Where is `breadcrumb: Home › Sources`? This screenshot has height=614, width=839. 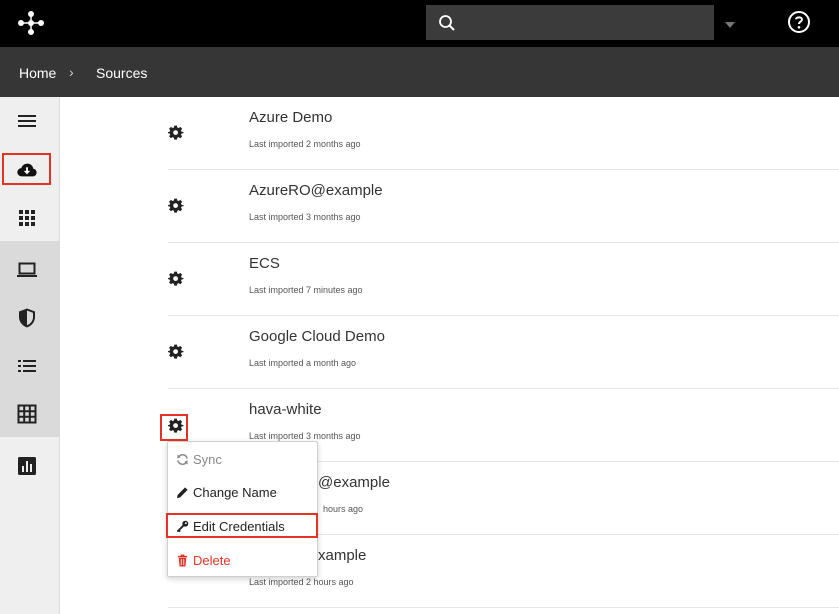 breadcrumb: Home › Sources is located at coordinates (419, 72).